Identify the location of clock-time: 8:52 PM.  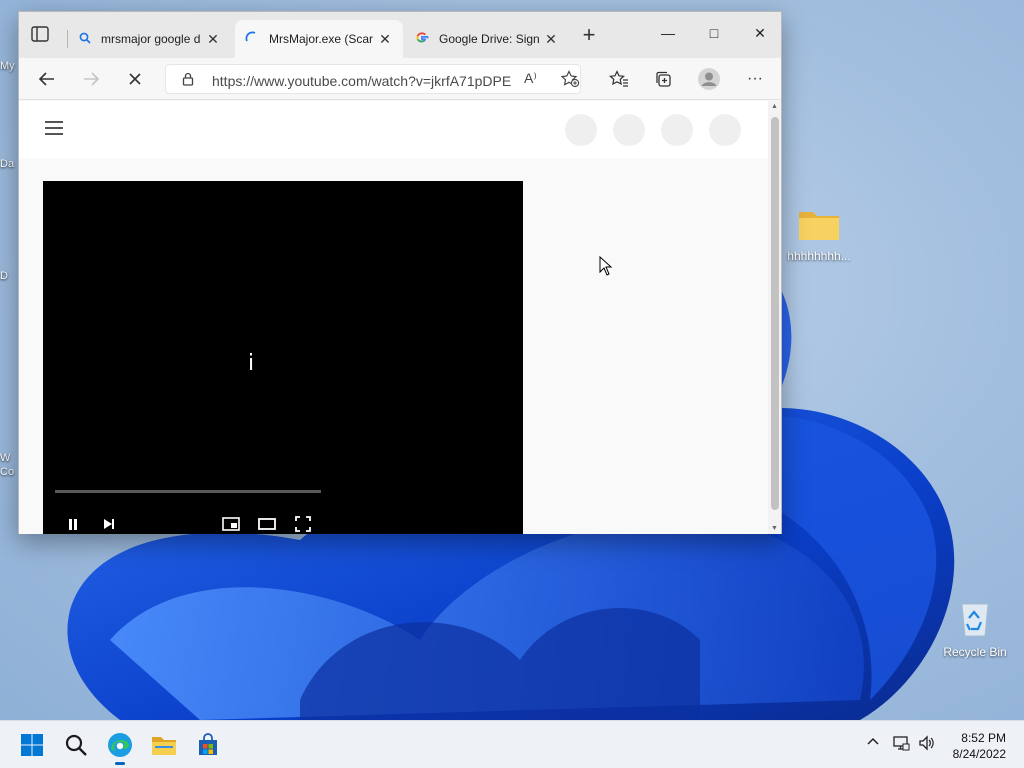
(983, 738).